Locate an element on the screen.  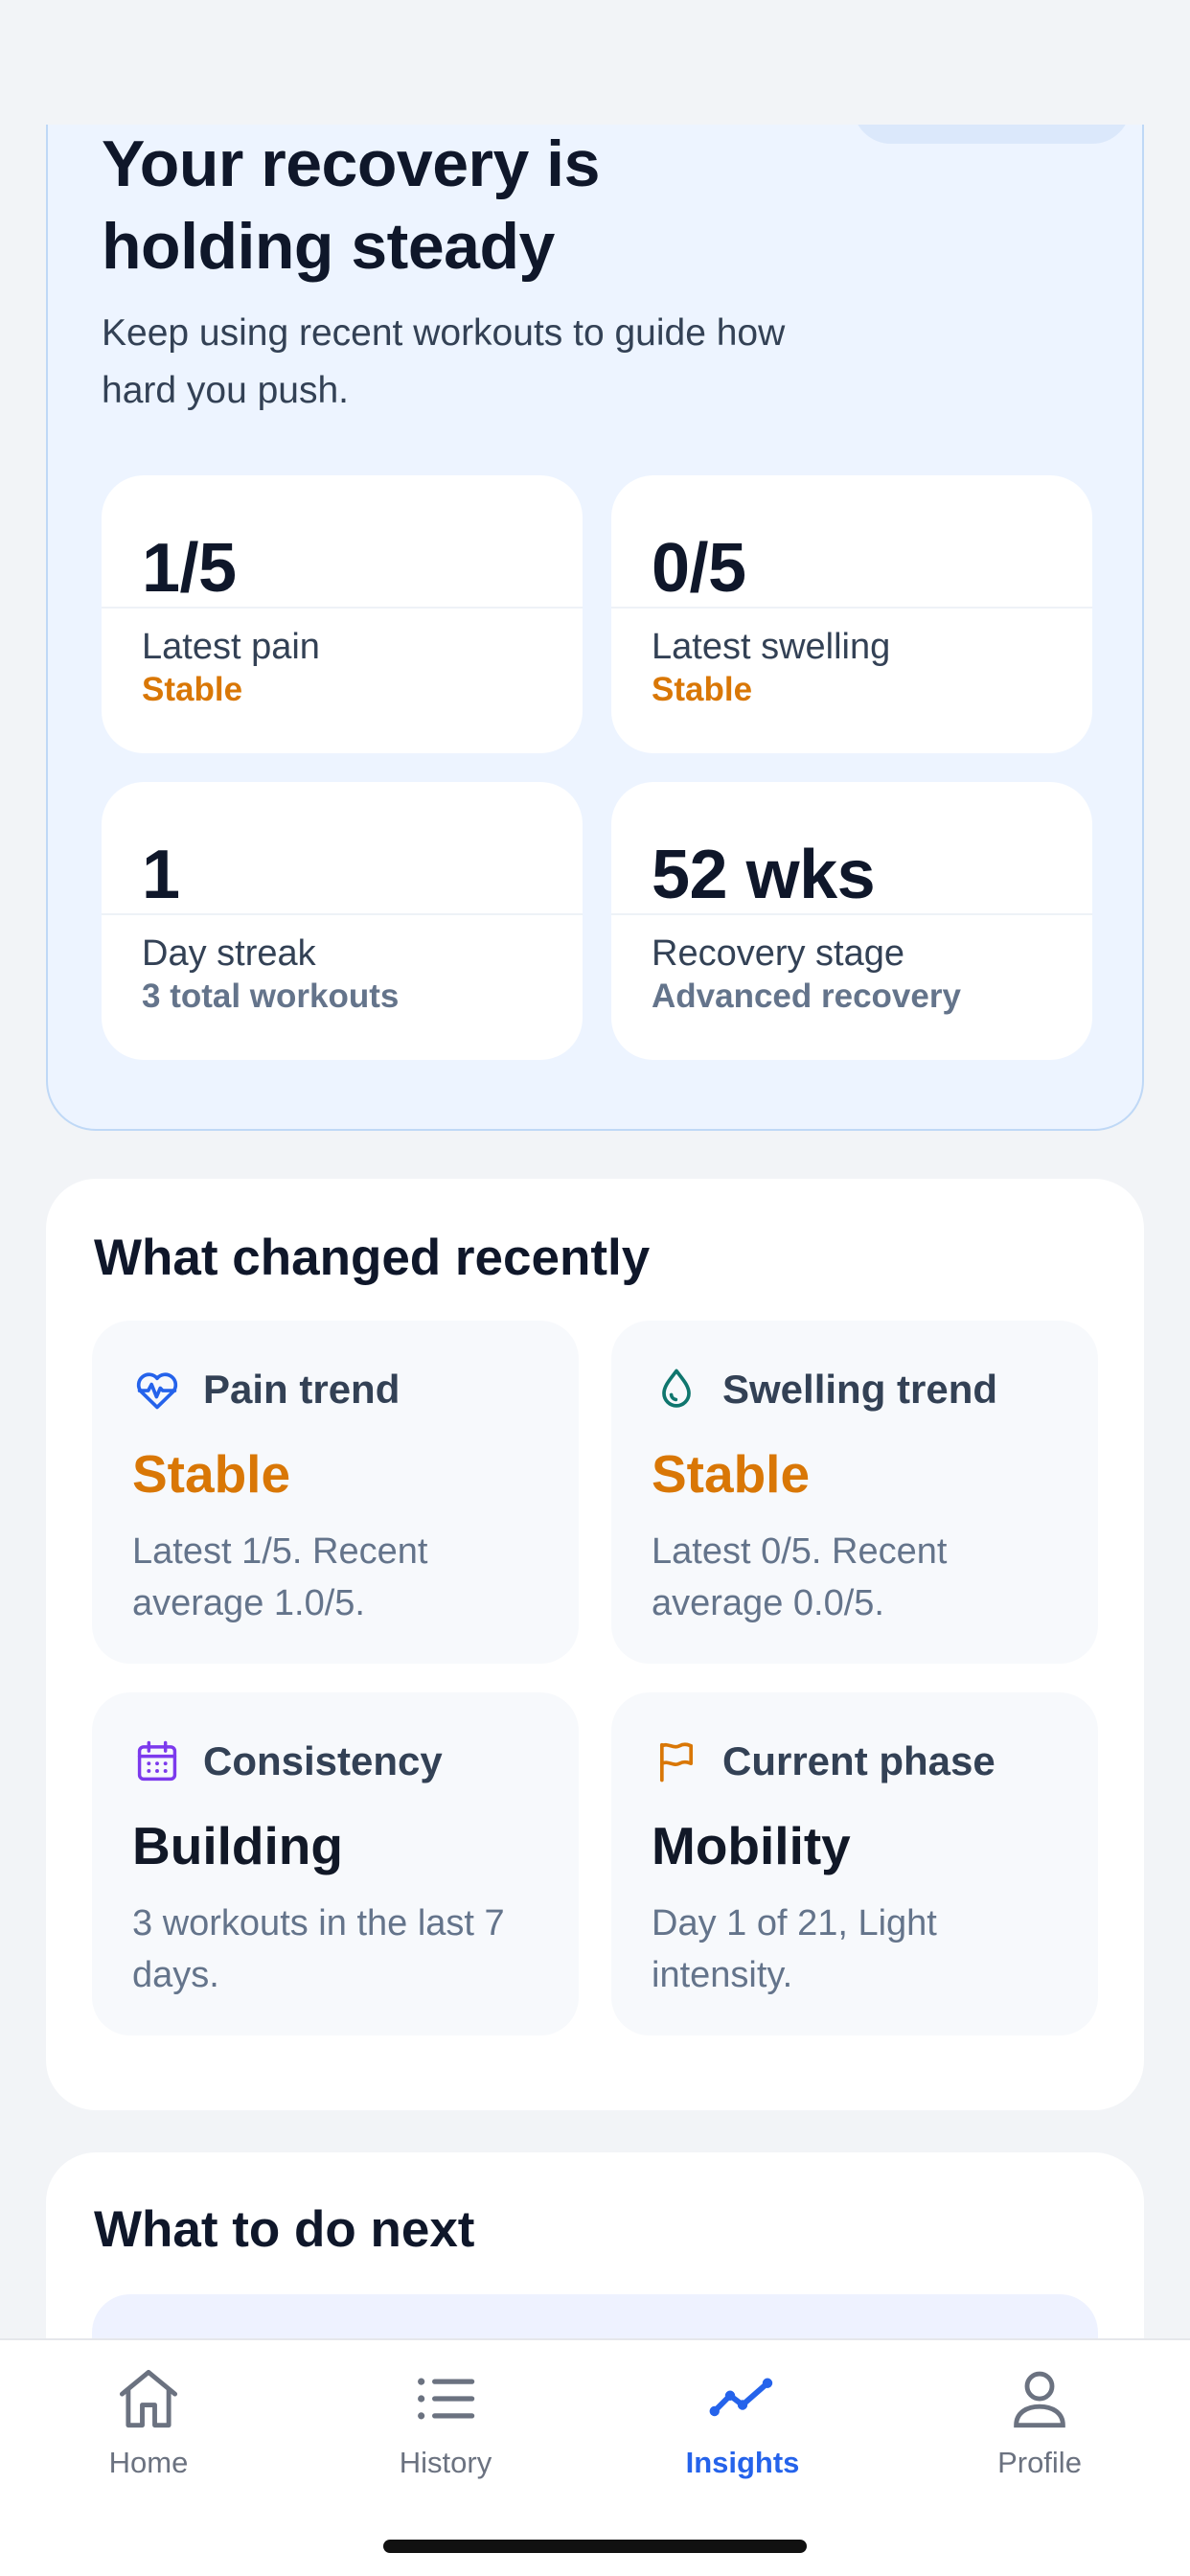
tab-label: Insights is located at coordinates (743, 2463).